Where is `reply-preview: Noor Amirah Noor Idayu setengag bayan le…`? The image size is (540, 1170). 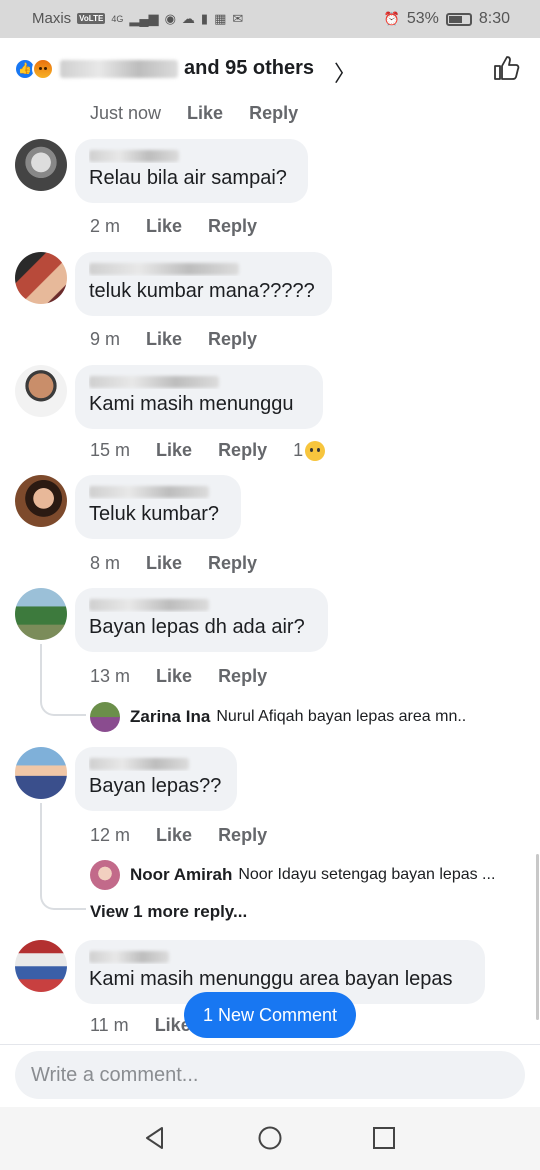
reply-preview: Noor Amirah Noor Idayu setengag bayan le… is located at coordinates (292, 875).